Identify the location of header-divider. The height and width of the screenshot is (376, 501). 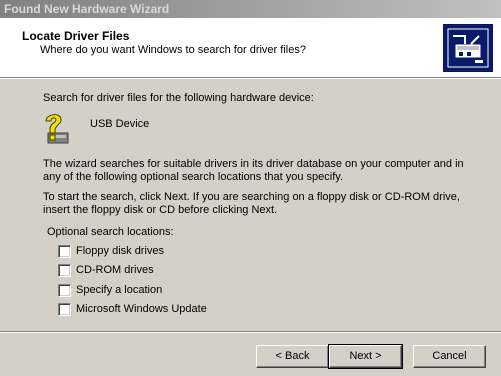
(250, 78).